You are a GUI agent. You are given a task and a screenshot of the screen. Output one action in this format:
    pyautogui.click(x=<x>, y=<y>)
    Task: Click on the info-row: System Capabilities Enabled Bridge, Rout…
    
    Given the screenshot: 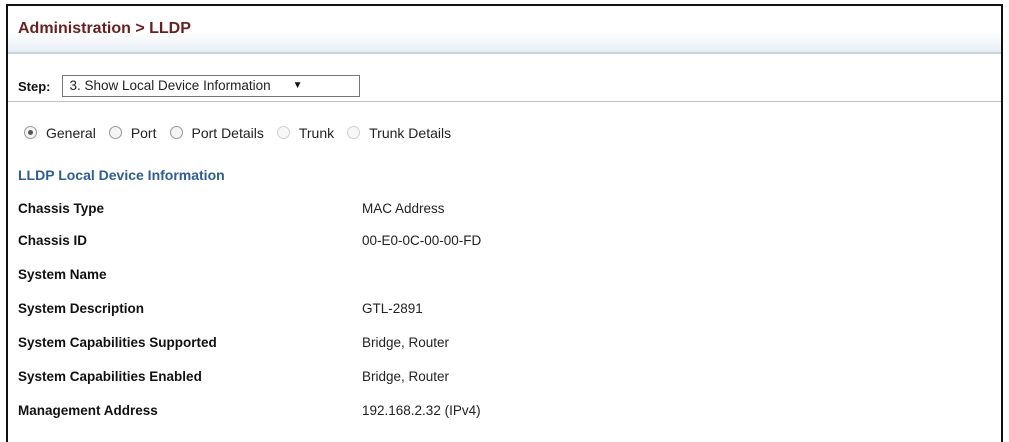 What is the action you would take?
    pyautogui.click(x=509, y=376)
    